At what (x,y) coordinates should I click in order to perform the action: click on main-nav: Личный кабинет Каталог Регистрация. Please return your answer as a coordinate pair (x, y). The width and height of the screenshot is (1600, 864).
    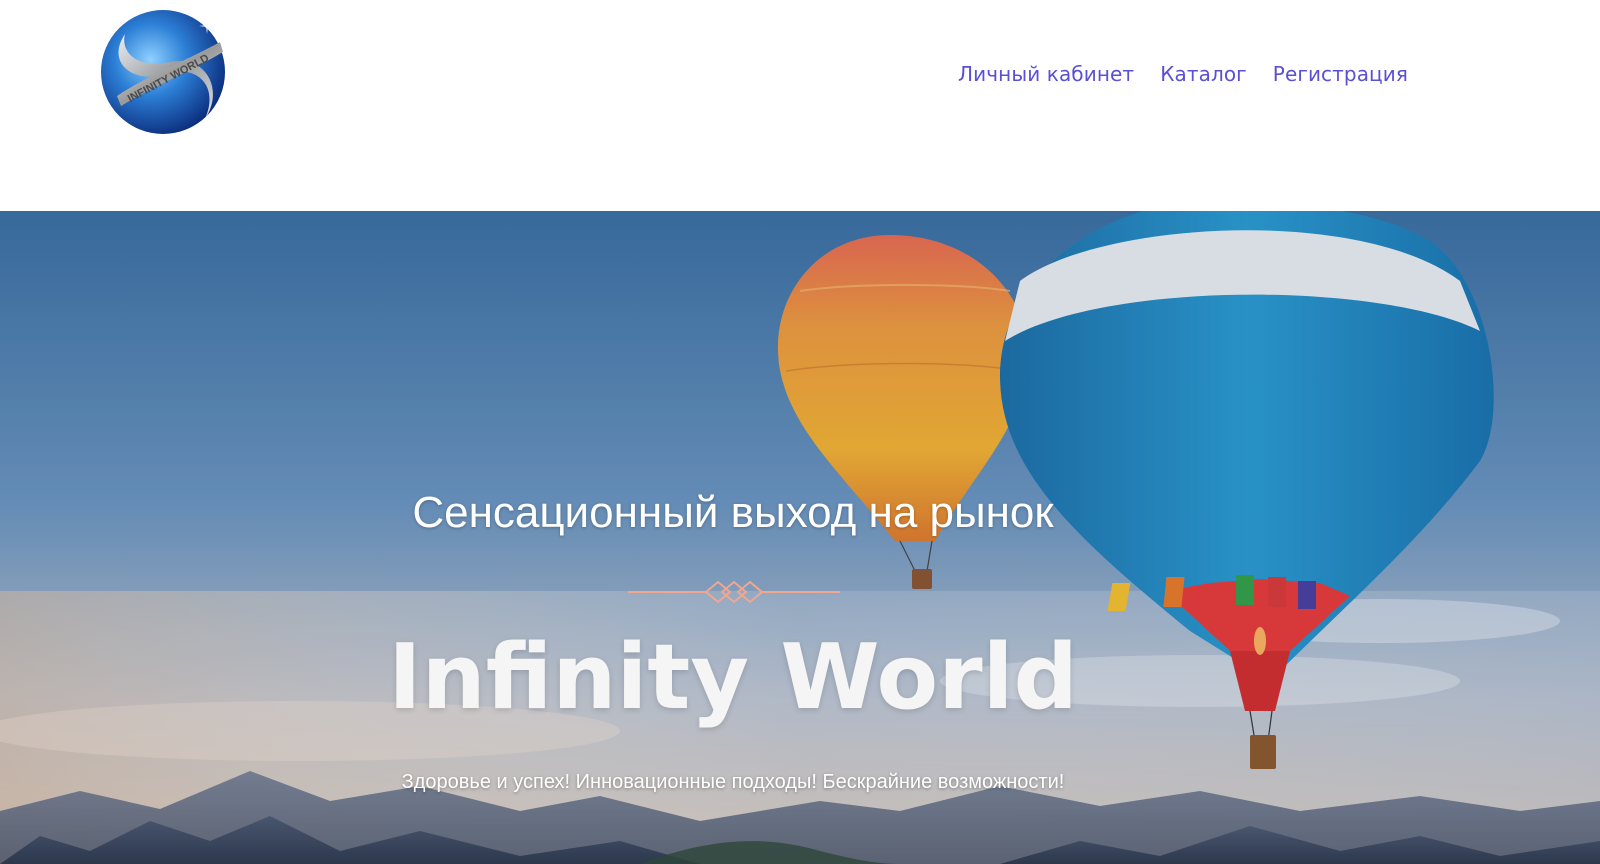
    Looking at the image, I should click on (1183, 74).